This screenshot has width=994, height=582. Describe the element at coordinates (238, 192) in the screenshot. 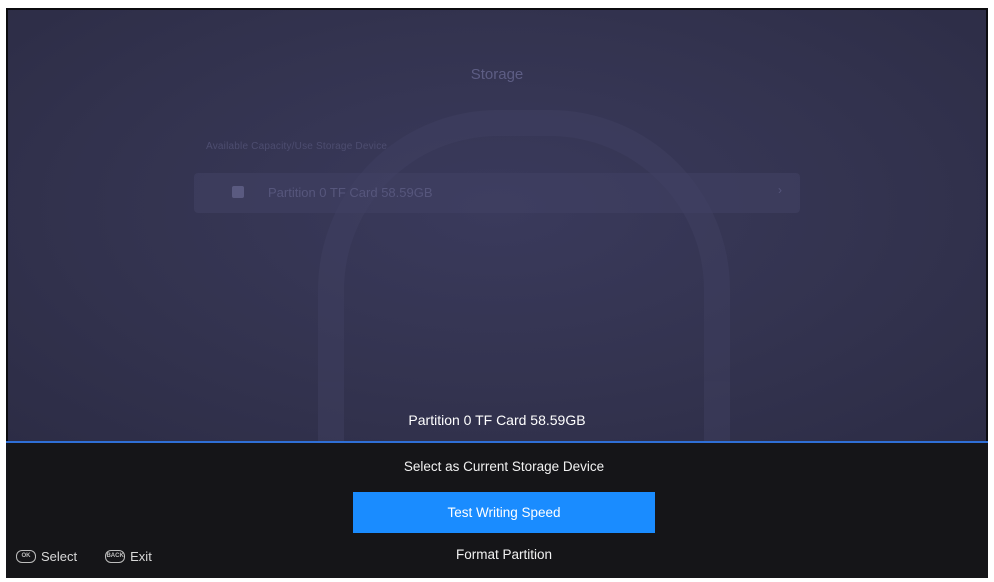

I see `checkbox-icon` at that location.